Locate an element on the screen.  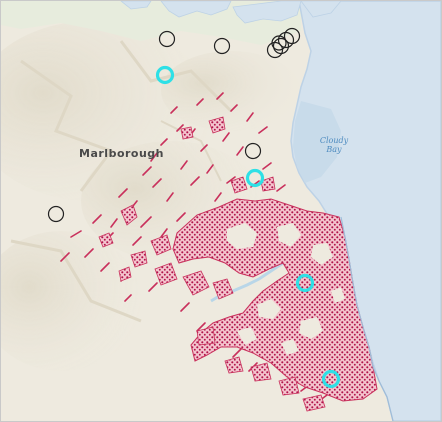
region-label: Marlborough is located at coordinates (121, 153).